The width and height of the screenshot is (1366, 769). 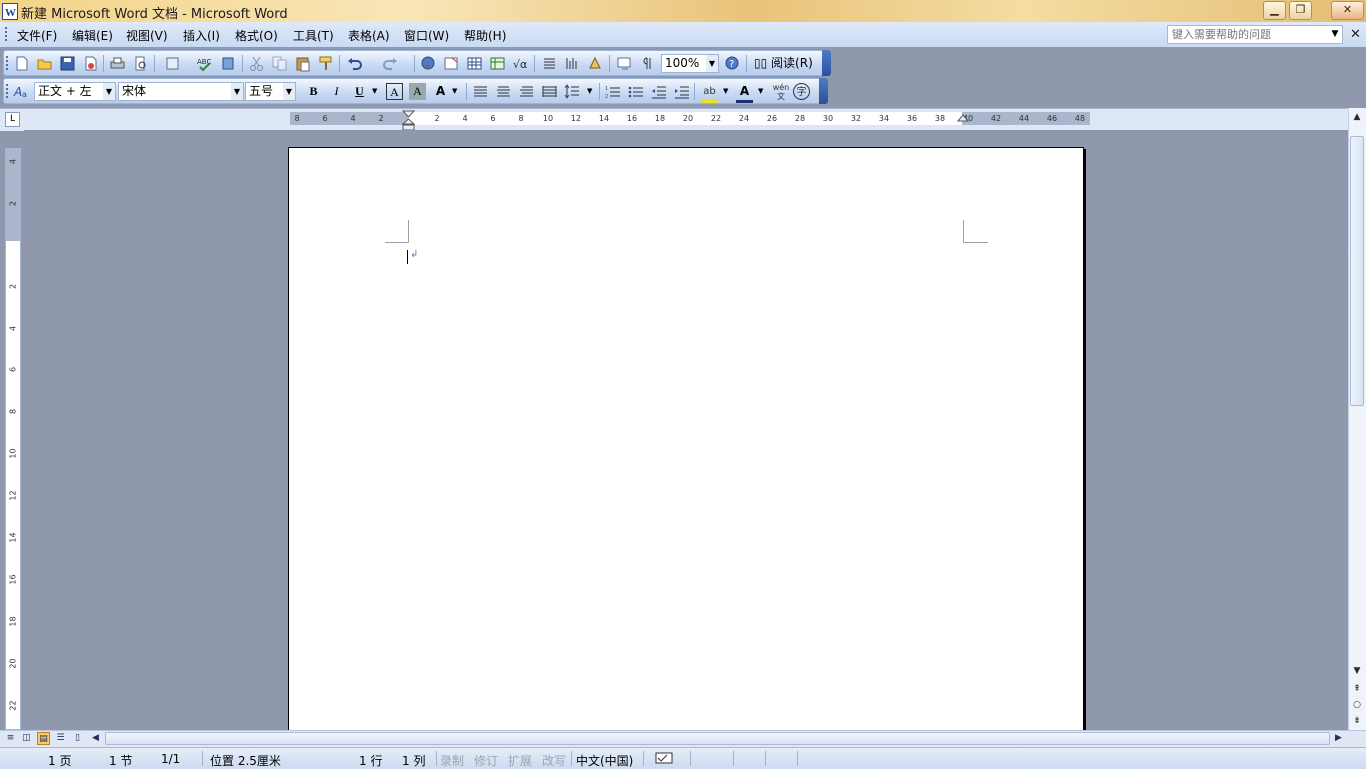 I want to click on menu-edit: 编辑(E), so click(x=92, y=35).